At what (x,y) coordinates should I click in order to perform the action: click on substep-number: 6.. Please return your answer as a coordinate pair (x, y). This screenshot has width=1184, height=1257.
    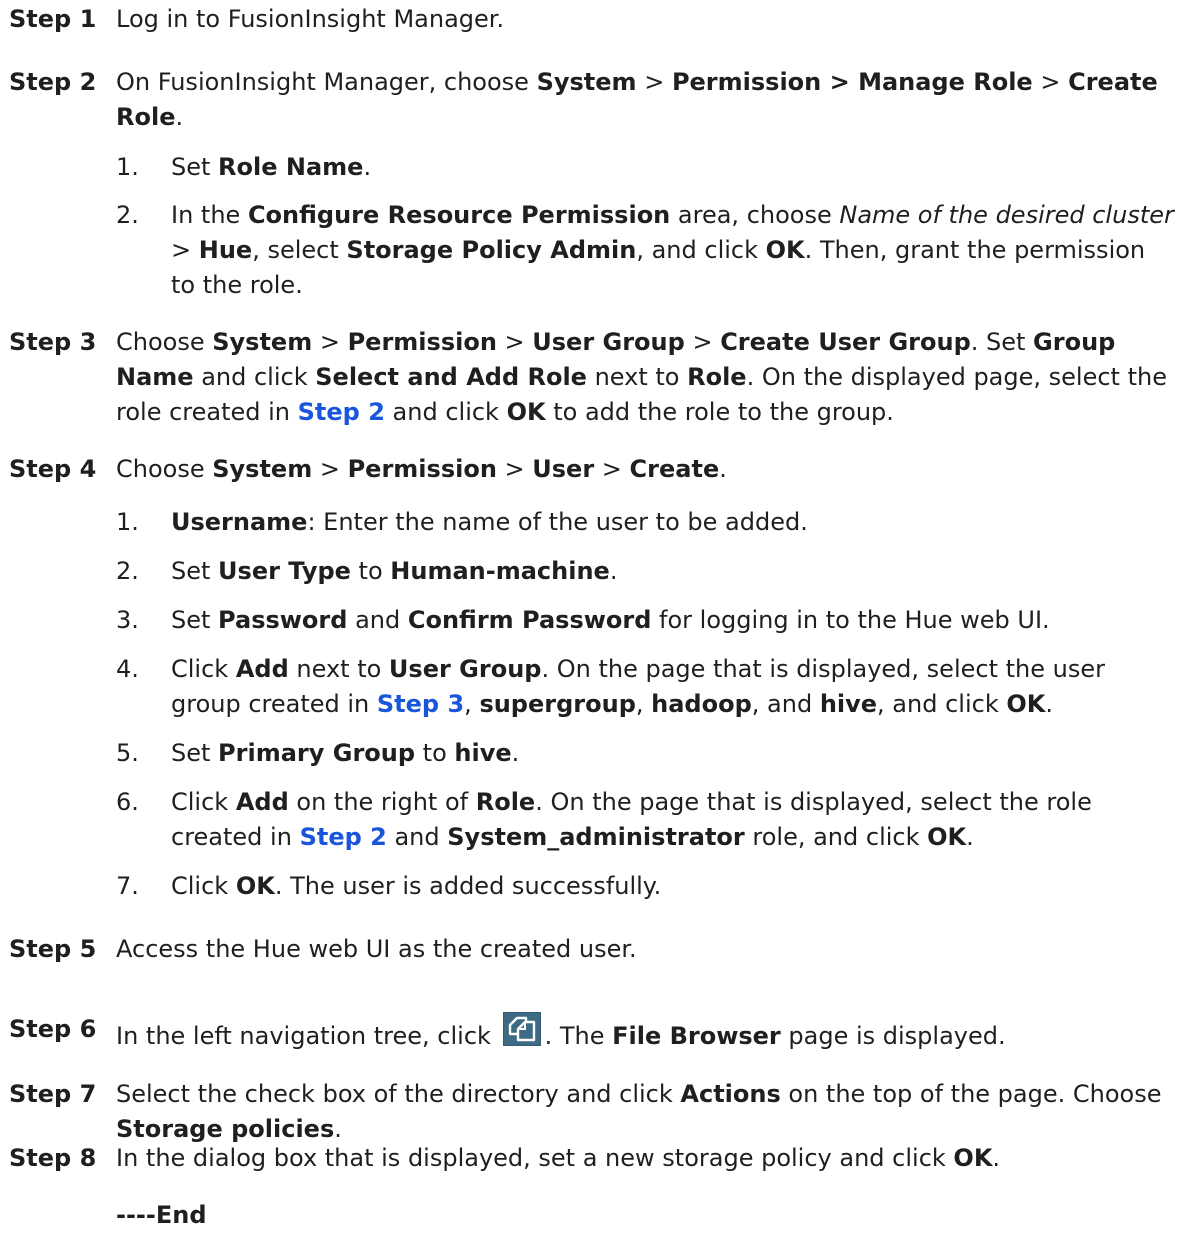
    Looking at the image, I should click on (127, 802).